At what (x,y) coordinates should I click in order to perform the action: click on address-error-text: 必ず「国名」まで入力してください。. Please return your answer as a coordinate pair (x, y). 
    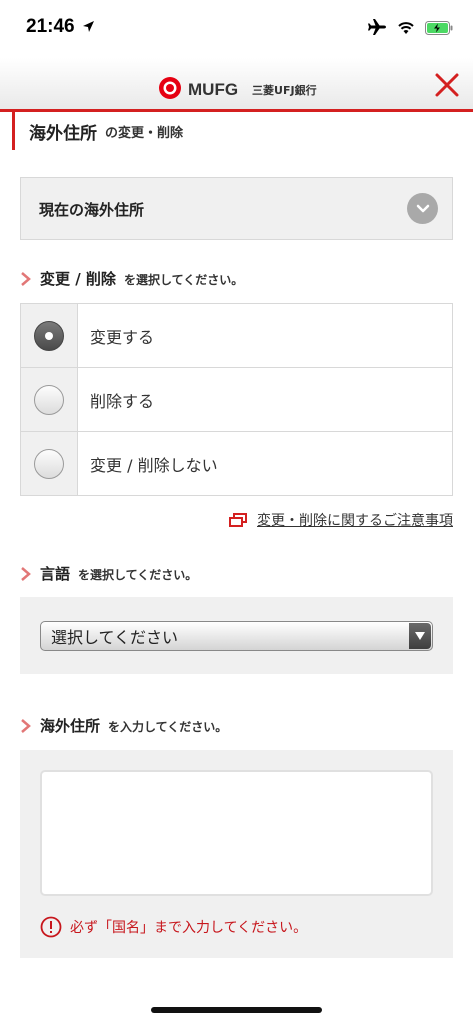
    Looking at the image, I should click on (189, 928).